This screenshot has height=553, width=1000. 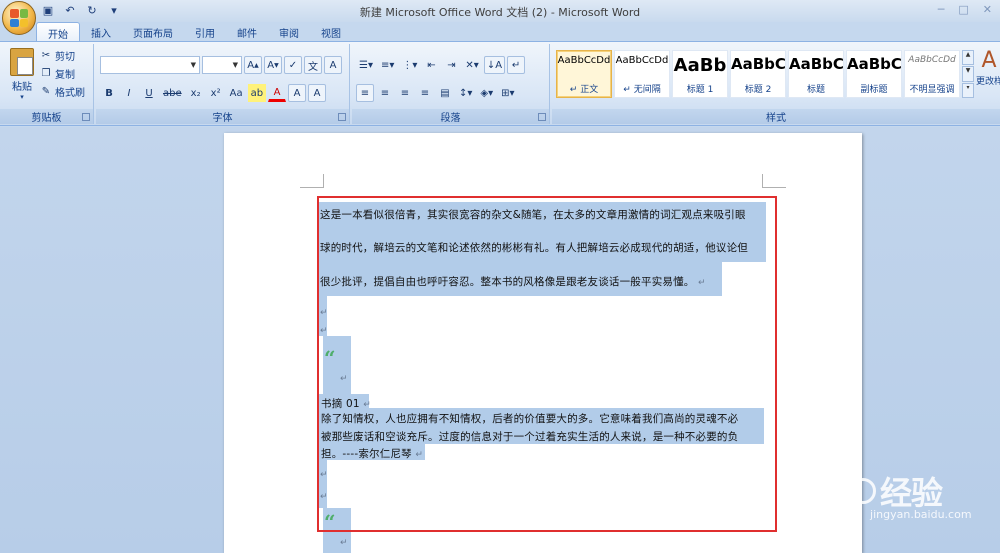 I want to click on paste-button: 粘贴 ▾, so click(x=22, y=74).